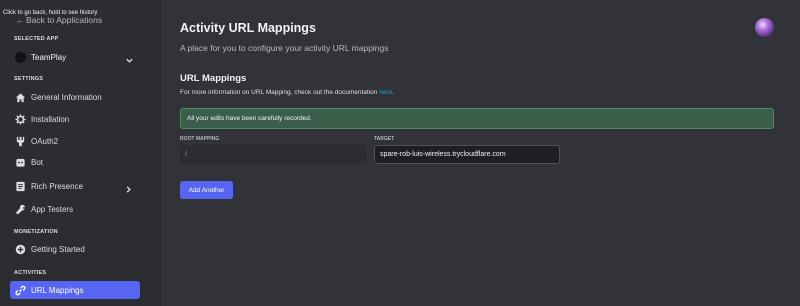 The height and width of the screenshot is (306, 800). I want to click on app-avatar, so click(20, 57).